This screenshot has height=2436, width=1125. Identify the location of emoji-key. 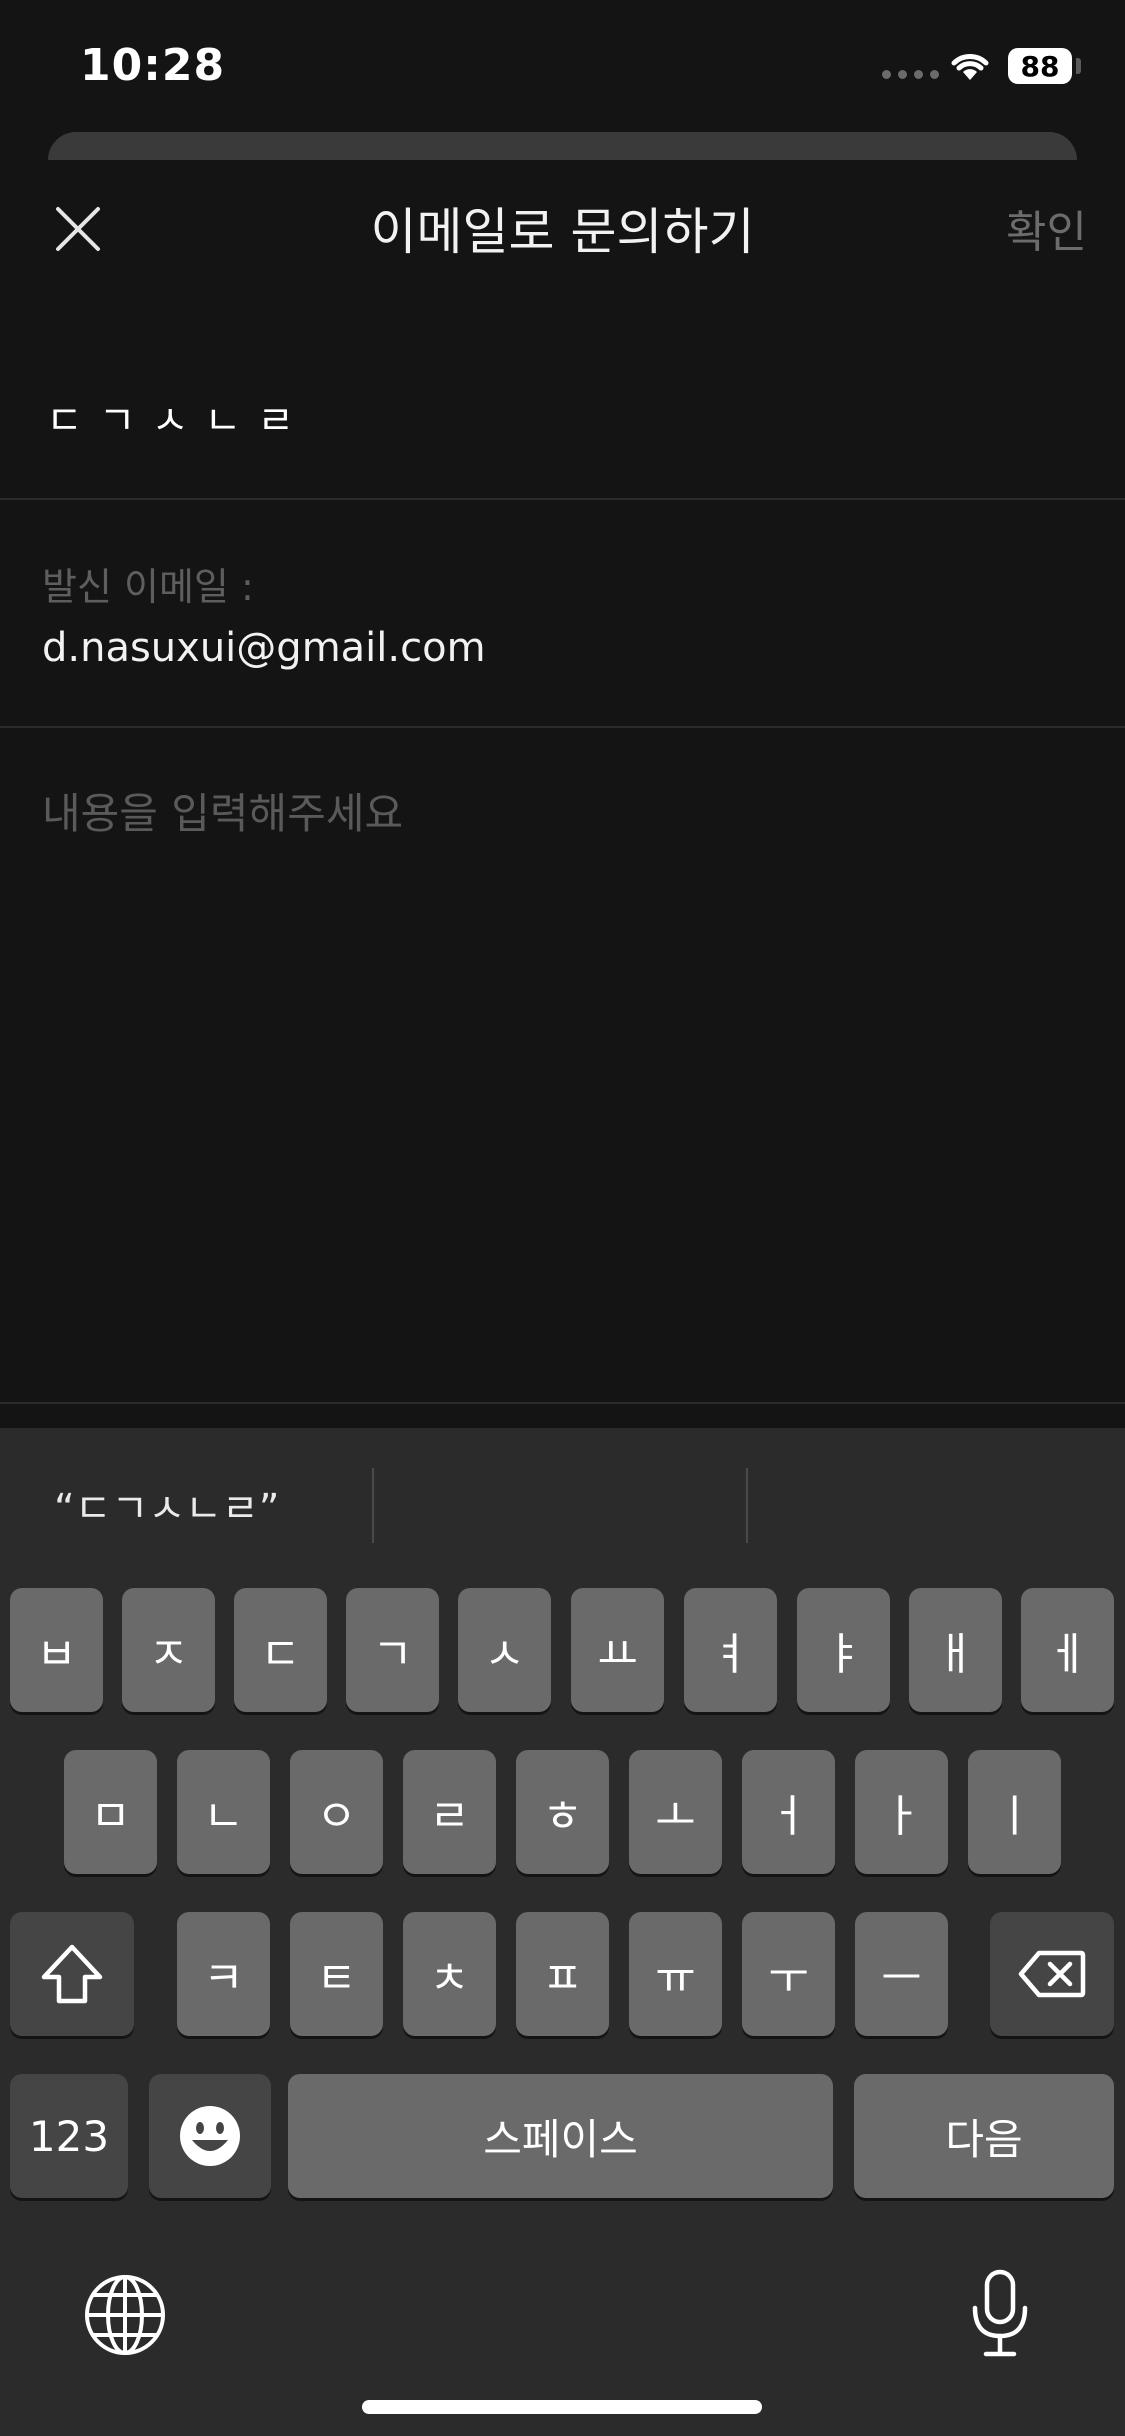
(210, 2136).